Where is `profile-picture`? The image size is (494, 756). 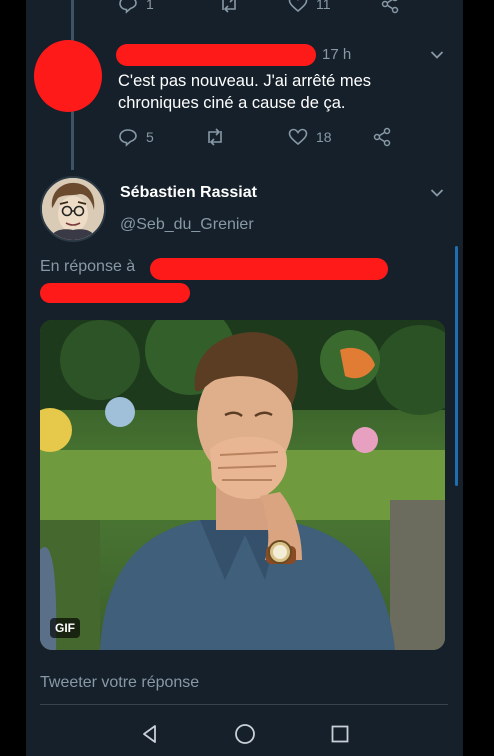 profile-picture is located at coordinates (73, 209).